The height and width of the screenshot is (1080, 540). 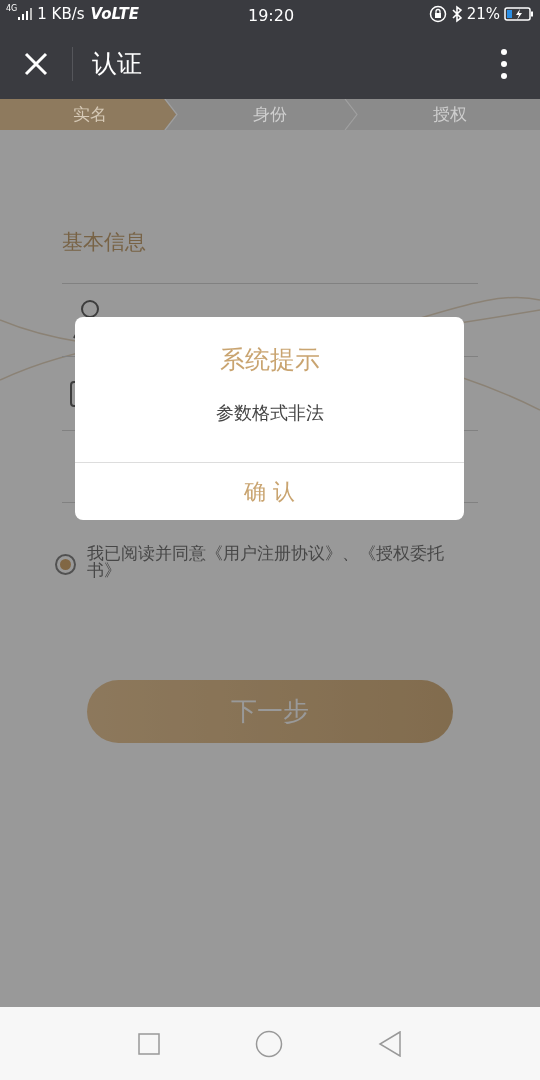 I want to click on agreement-text: 我已阅读并同意《用户注册协议》、《授权委托书》, so click(x=266, y=562).